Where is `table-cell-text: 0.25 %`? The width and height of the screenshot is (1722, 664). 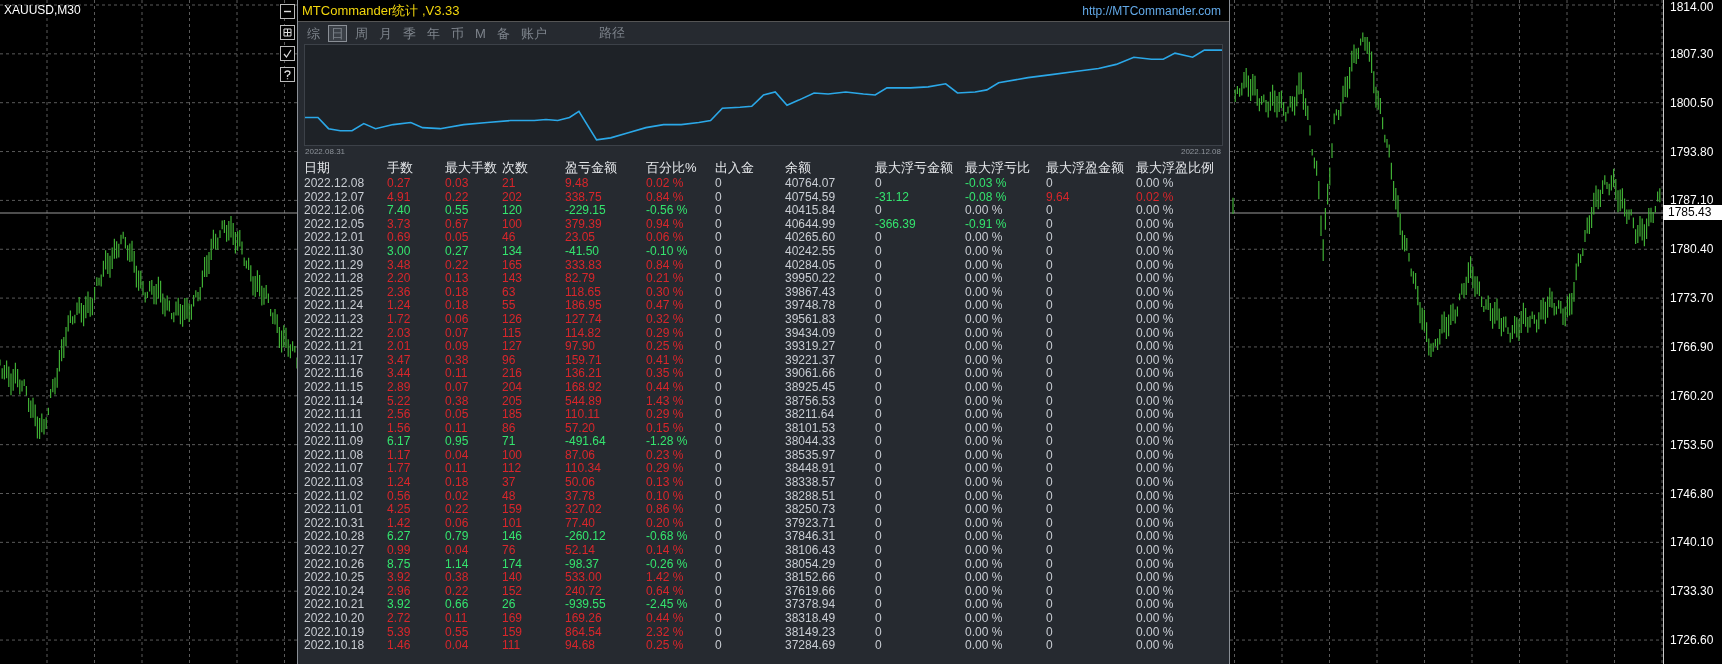 table-cell-text: 0.25 % is located at coordinates (665, 347).